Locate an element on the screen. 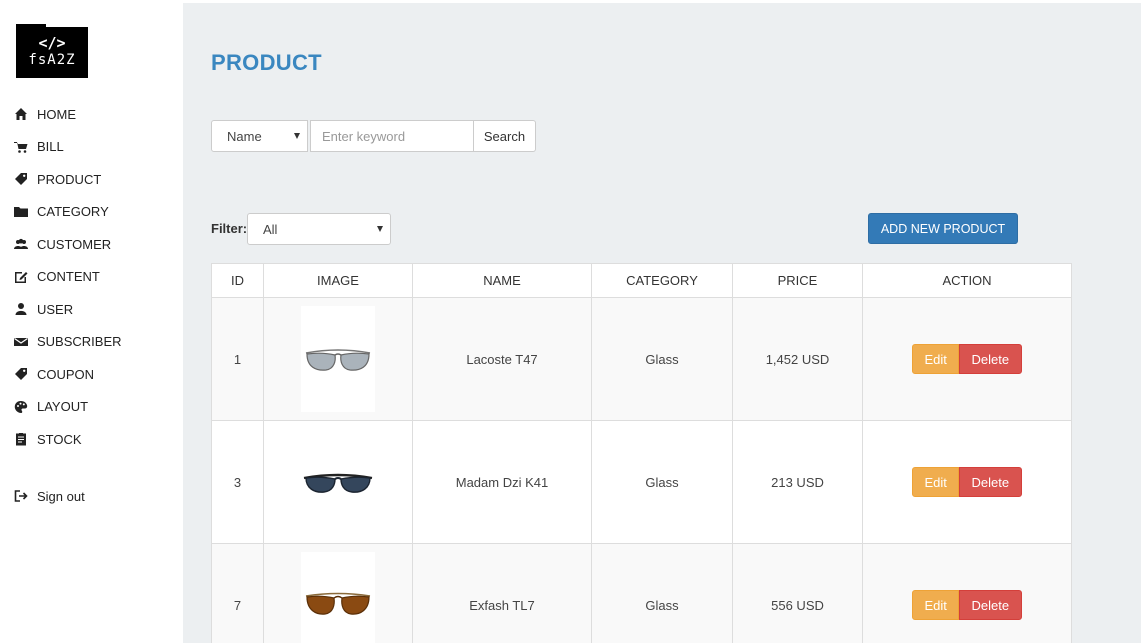 Image resolution: width=1141 pixels, height=643 pixels. logo: </> fsA2Z is located at coordinates (52, 51).